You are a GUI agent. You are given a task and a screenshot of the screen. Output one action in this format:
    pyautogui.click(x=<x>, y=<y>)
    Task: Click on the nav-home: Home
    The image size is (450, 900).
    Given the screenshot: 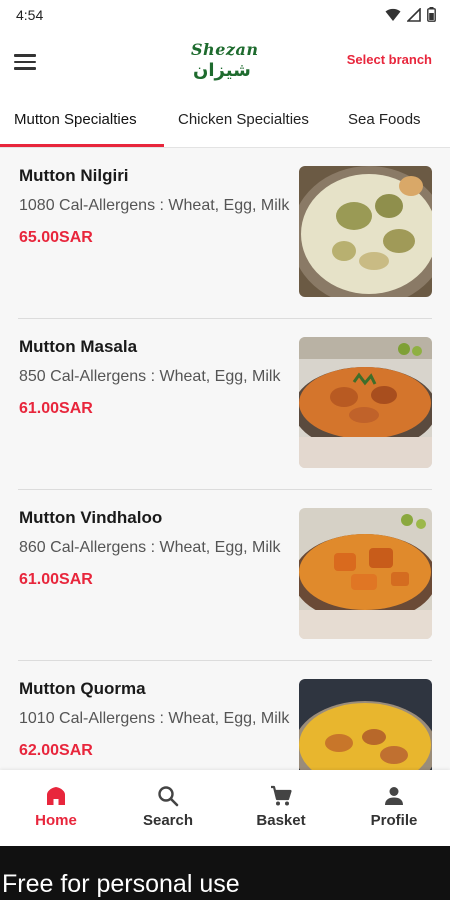 What is the action you would take?
    pyautogui.click(x=56, y=808)
    